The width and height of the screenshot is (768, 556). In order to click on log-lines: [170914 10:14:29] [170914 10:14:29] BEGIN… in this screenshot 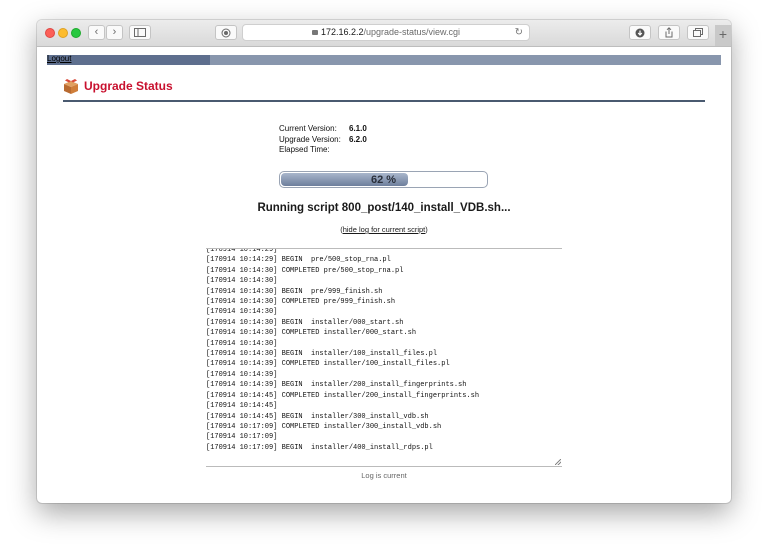, I will do `click(343, 350)`.